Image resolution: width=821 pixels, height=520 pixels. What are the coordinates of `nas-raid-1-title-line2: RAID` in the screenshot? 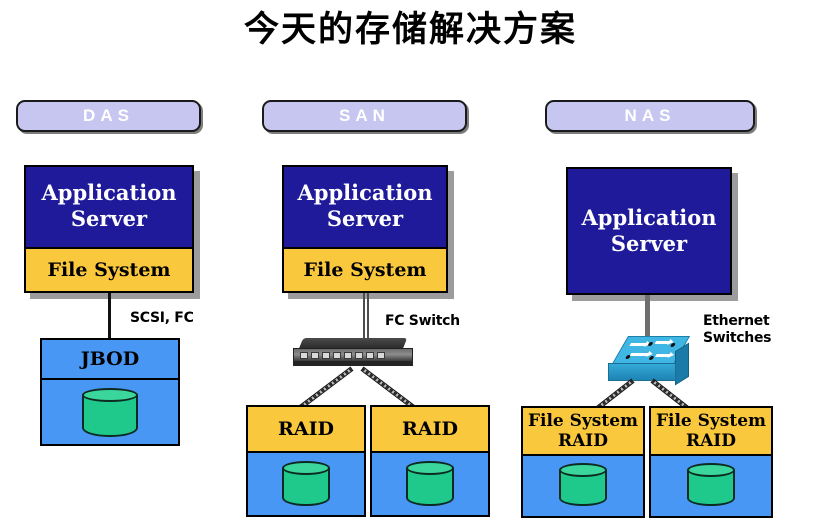 It's located at (582, 441).